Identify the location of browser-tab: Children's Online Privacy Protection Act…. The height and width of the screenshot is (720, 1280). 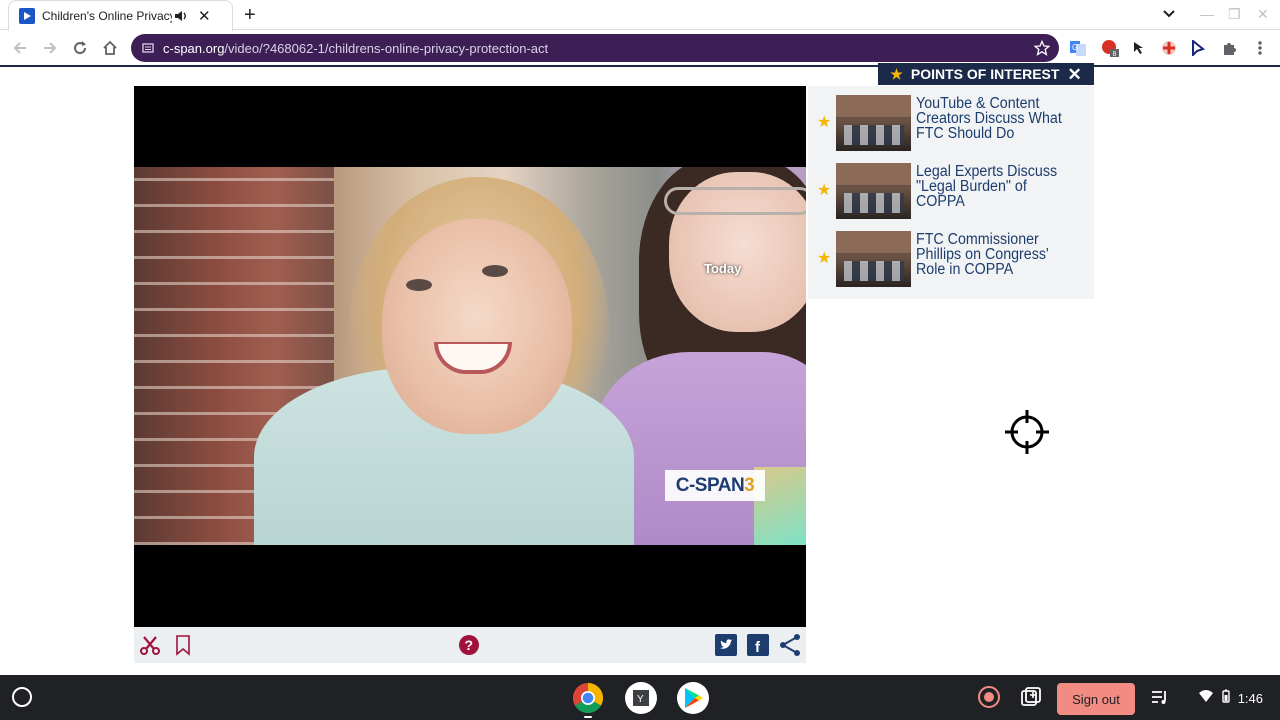
(120, 15).